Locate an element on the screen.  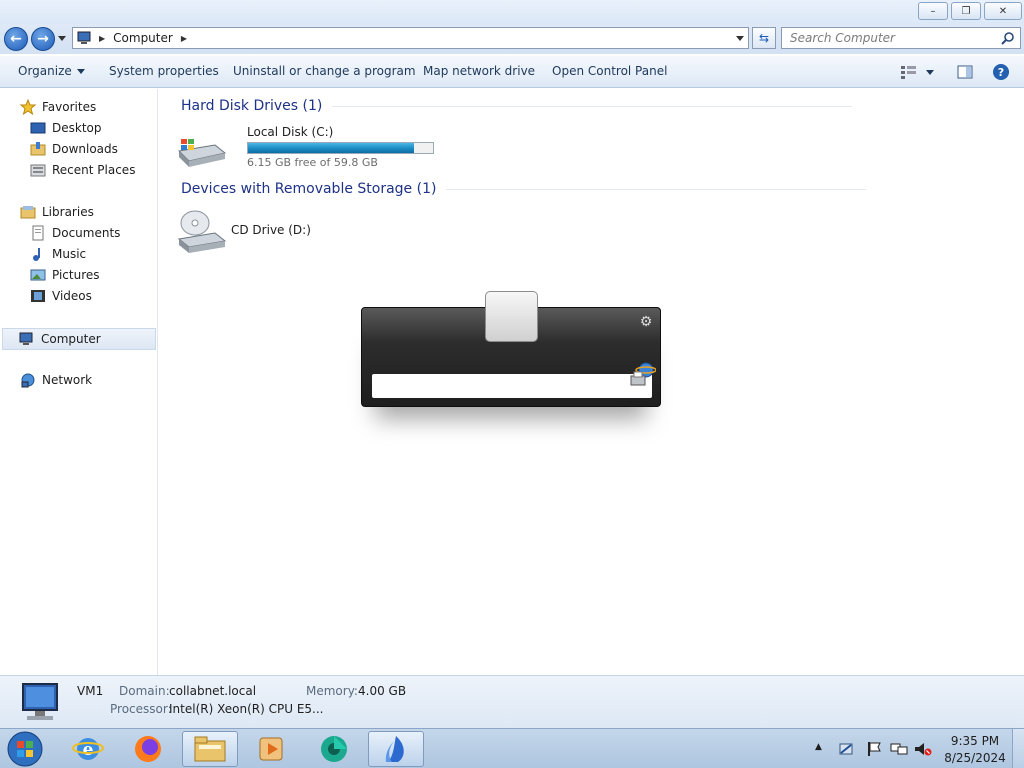
group-header-label: Devices with Removable Storage (1) is located at coordinates (309, 189).